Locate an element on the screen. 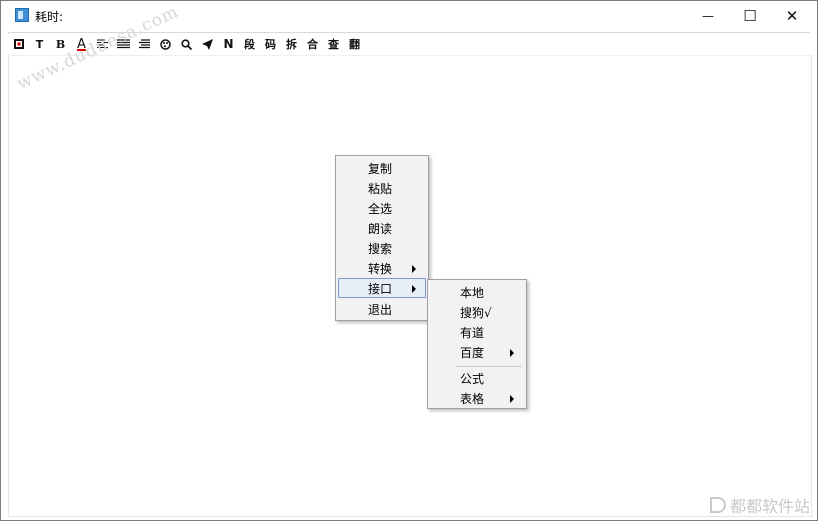  lookup-label: 查 is located at coordinates (333, 44).